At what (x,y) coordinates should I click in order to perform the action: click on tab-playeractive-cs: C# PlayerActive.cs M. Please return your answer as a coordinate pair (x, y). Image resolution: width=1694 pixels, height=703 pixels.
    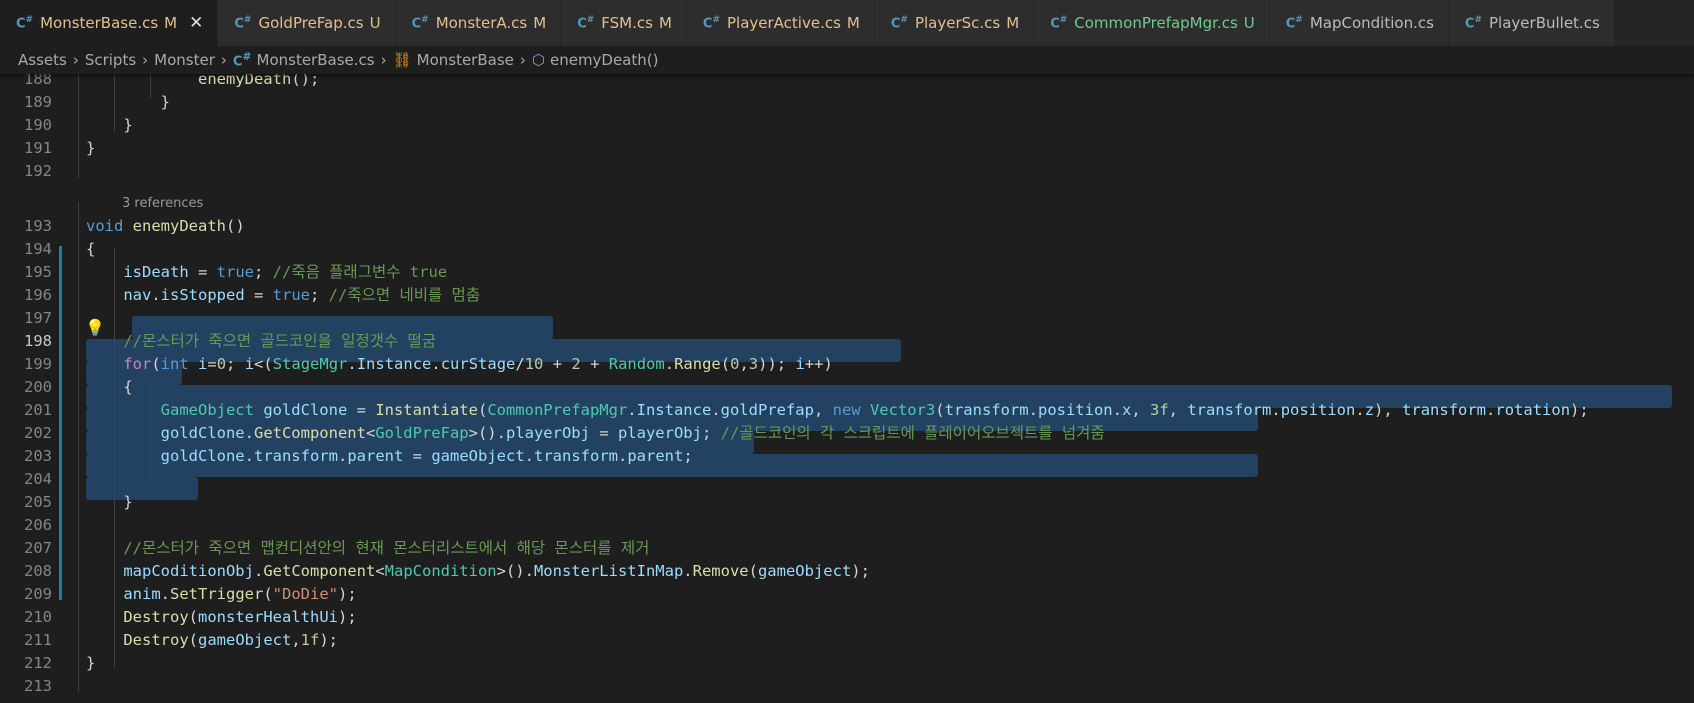
    Looking at the image, I should click on (780, 23).